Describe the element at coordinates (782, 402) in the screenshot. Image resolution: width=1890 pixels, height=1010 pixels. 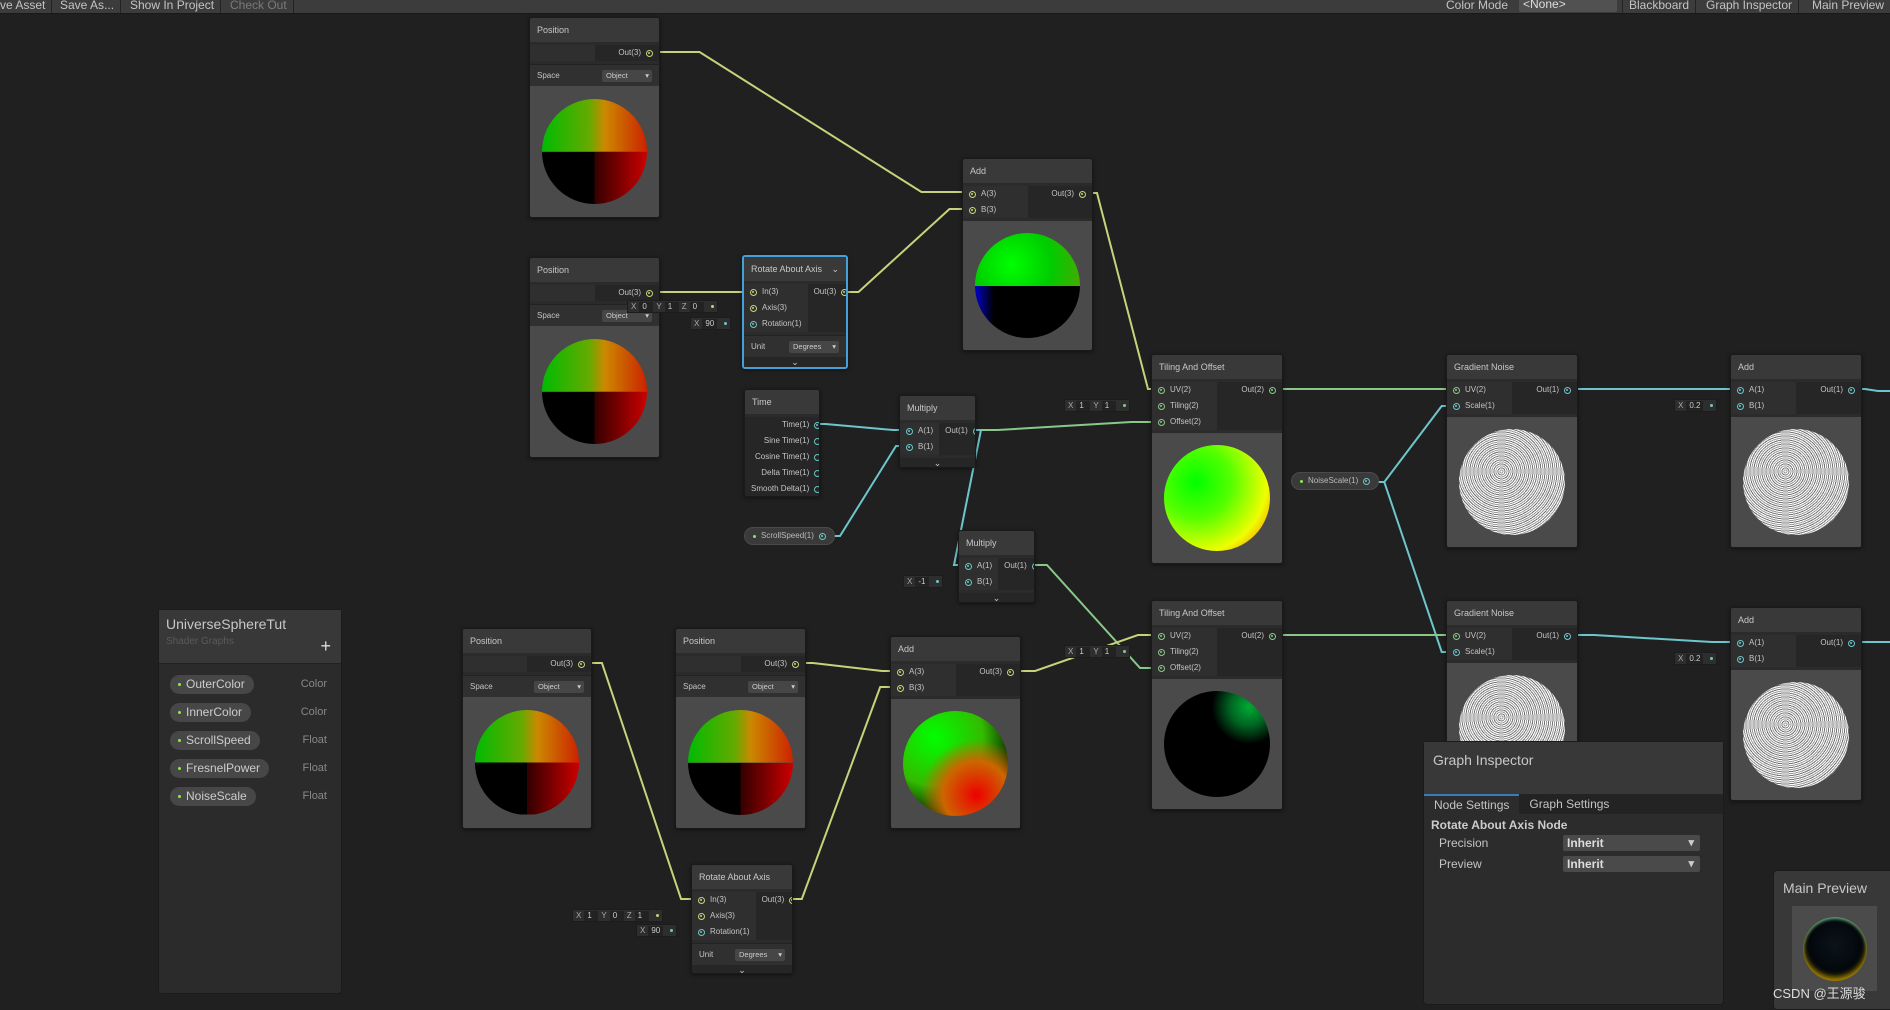
I see `node-header: Time` at that location.